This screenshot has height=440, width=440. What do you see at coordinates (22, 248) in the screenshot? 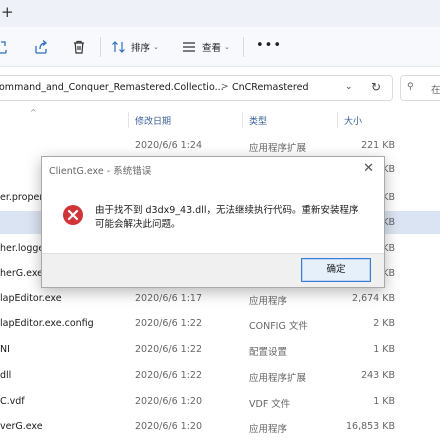
I see `file-name: her.logge` at bounding box center [22, 248].